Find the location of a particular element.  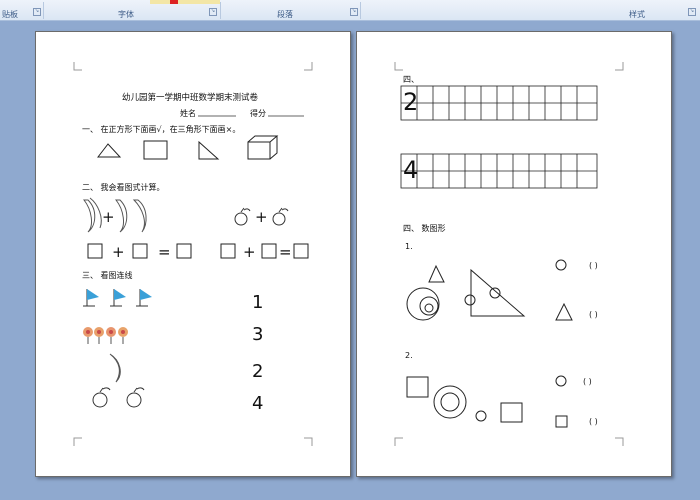

flags-group is located at coordinates (117, 298).